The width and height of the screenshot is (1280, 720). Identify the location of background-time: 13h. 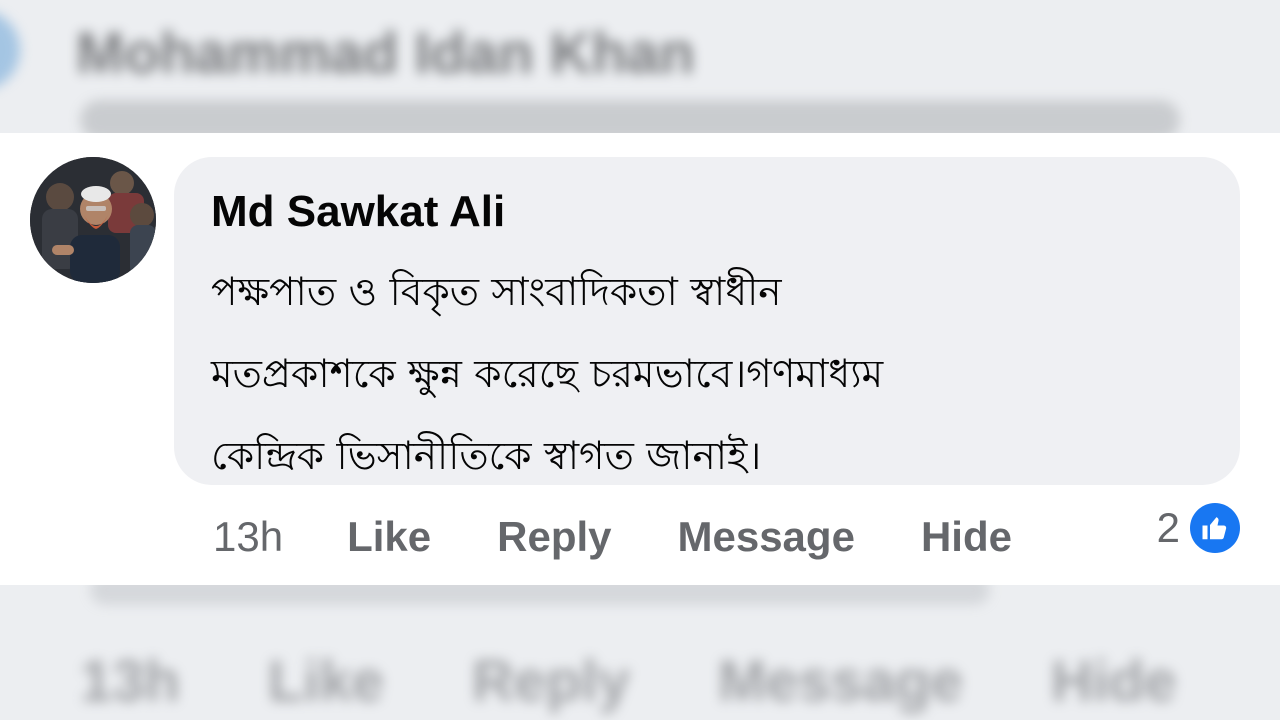
(130, 681).